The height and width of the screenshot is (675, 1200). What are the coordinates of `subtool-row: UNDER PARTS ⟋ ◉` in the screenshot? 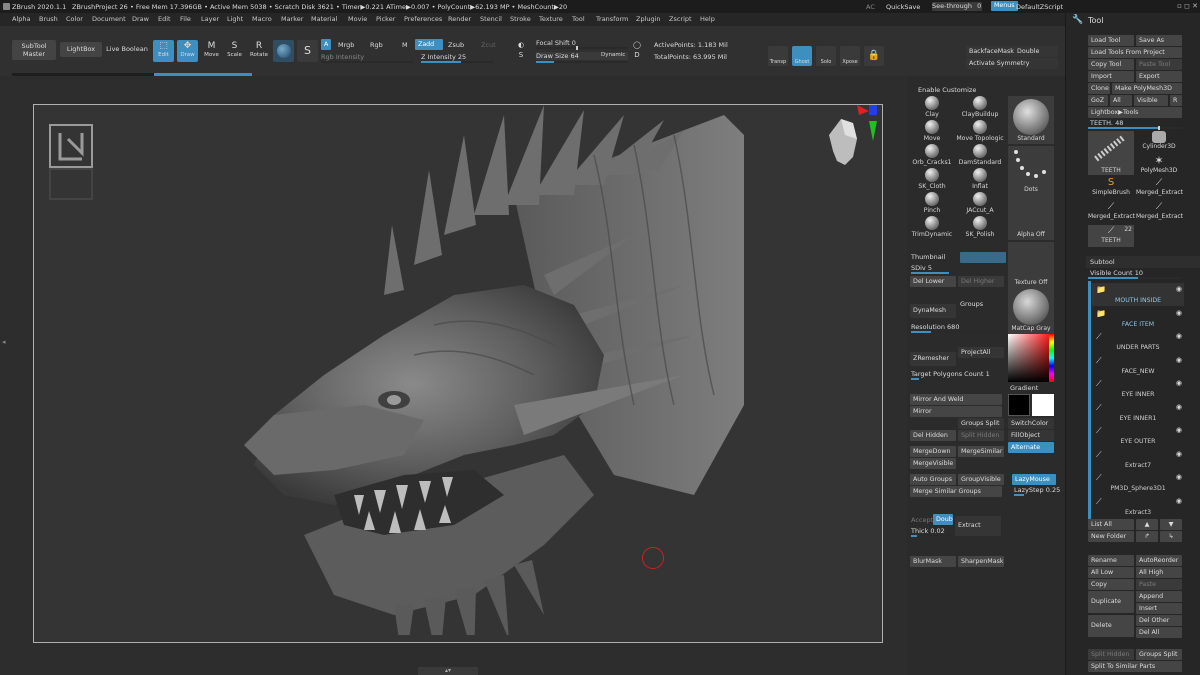 It's located at (1138, 341).